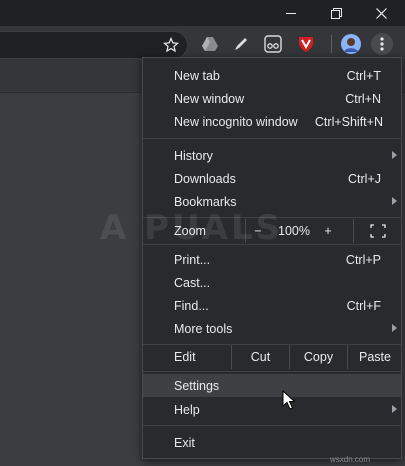 Image resolution: width=405 pixels, height=466 pixels. I want to click on menu-item-find: Find... Ctrl+F, so click(272, 305).